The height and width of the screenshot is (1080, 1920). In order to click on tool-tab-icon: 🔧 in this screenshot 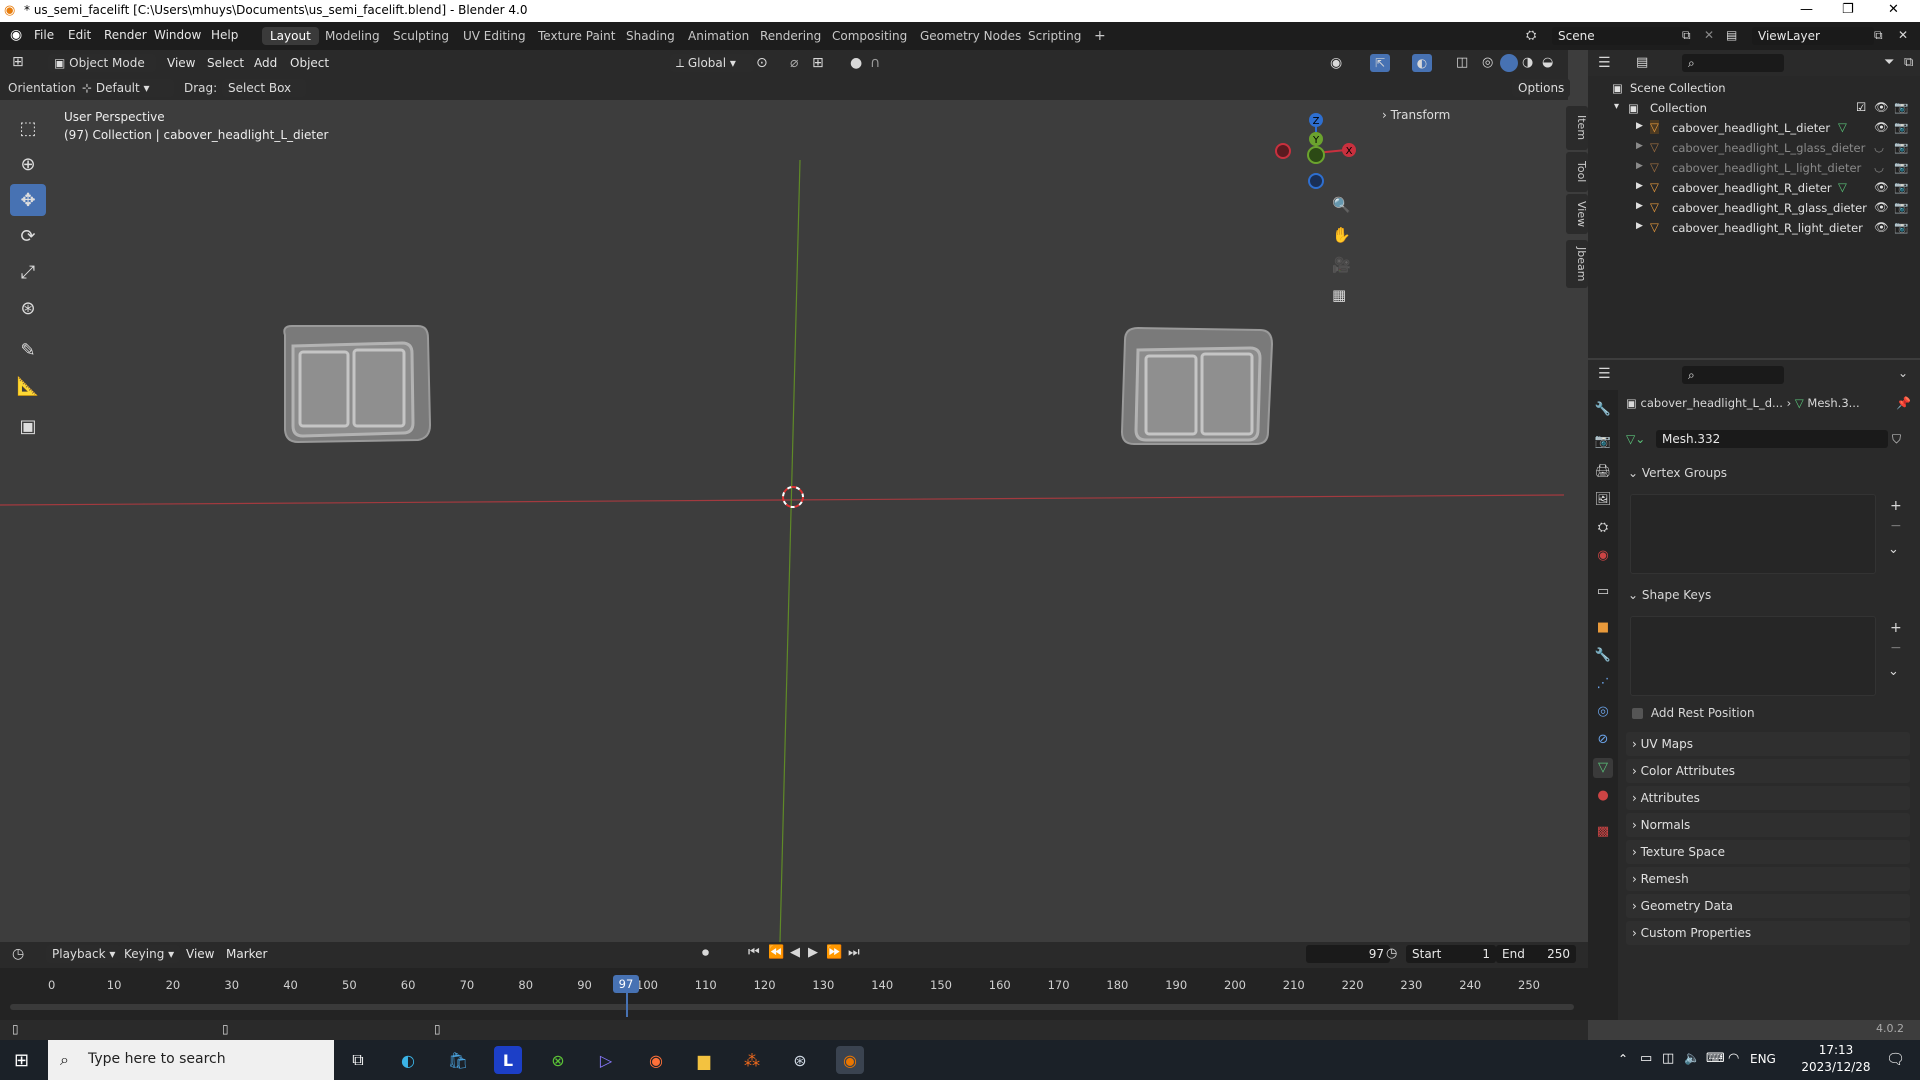, I will do `click(1603, 410)`.